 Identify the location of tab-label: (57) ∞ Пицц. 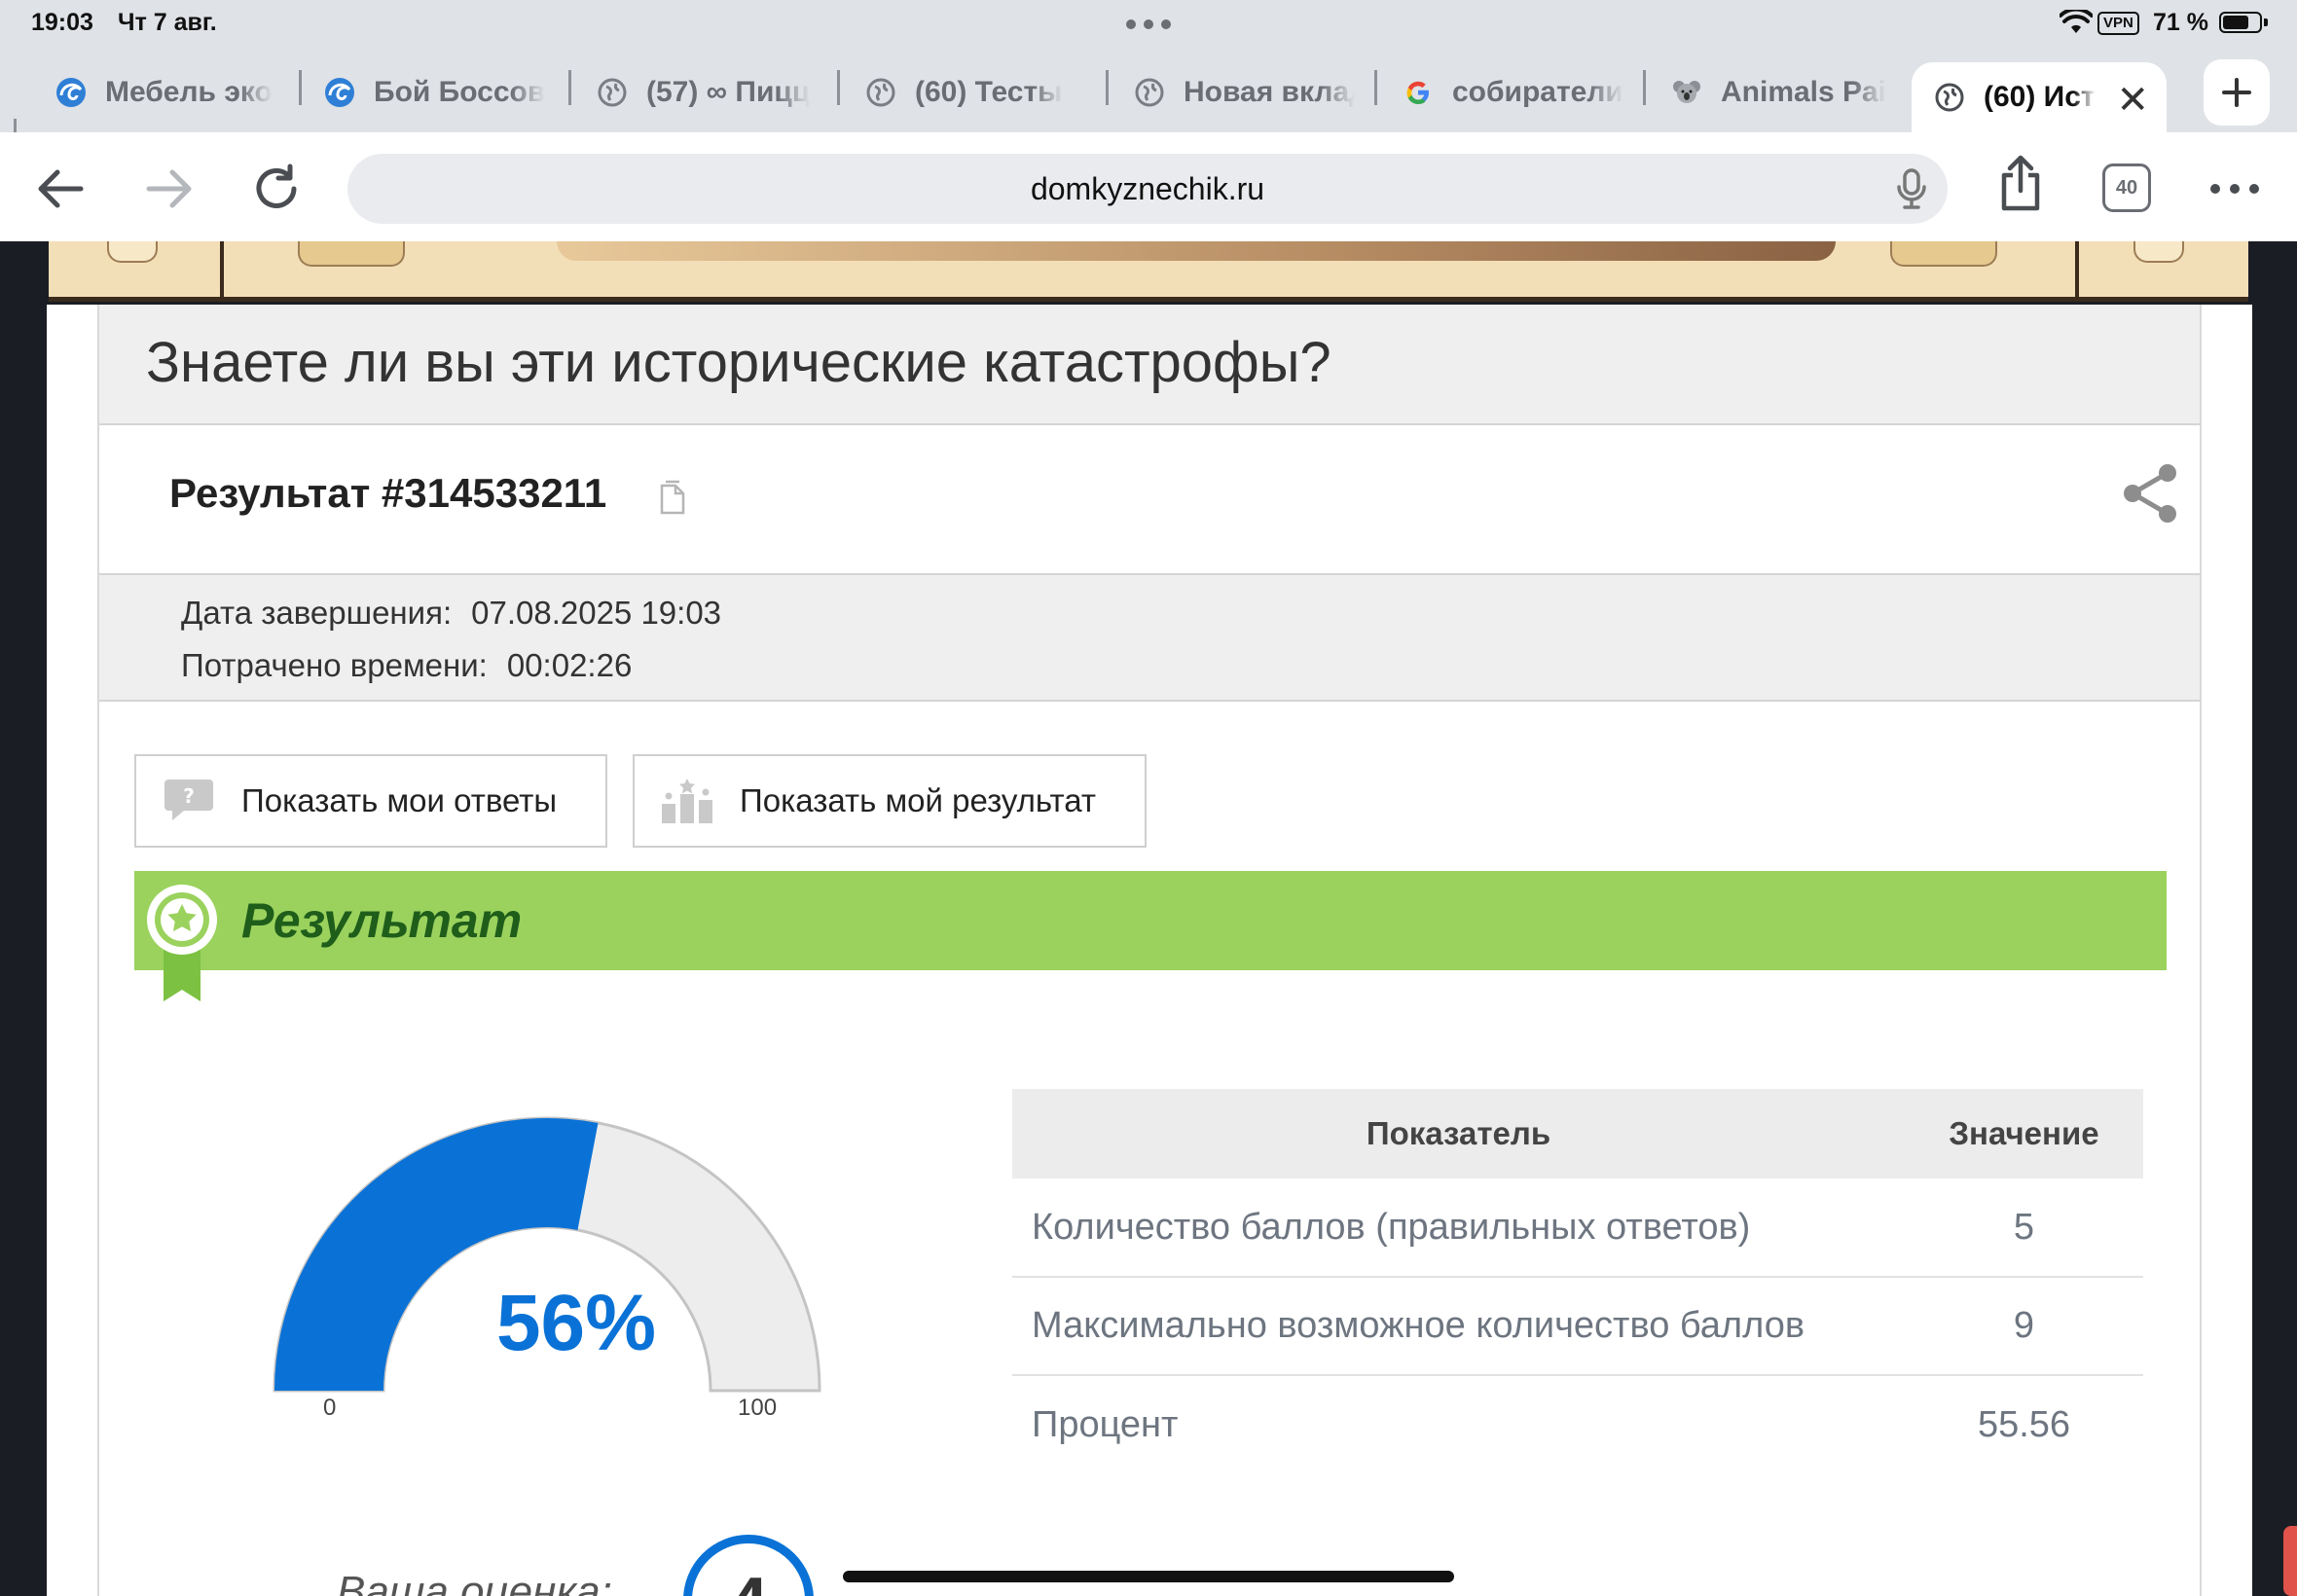
(728, 92).